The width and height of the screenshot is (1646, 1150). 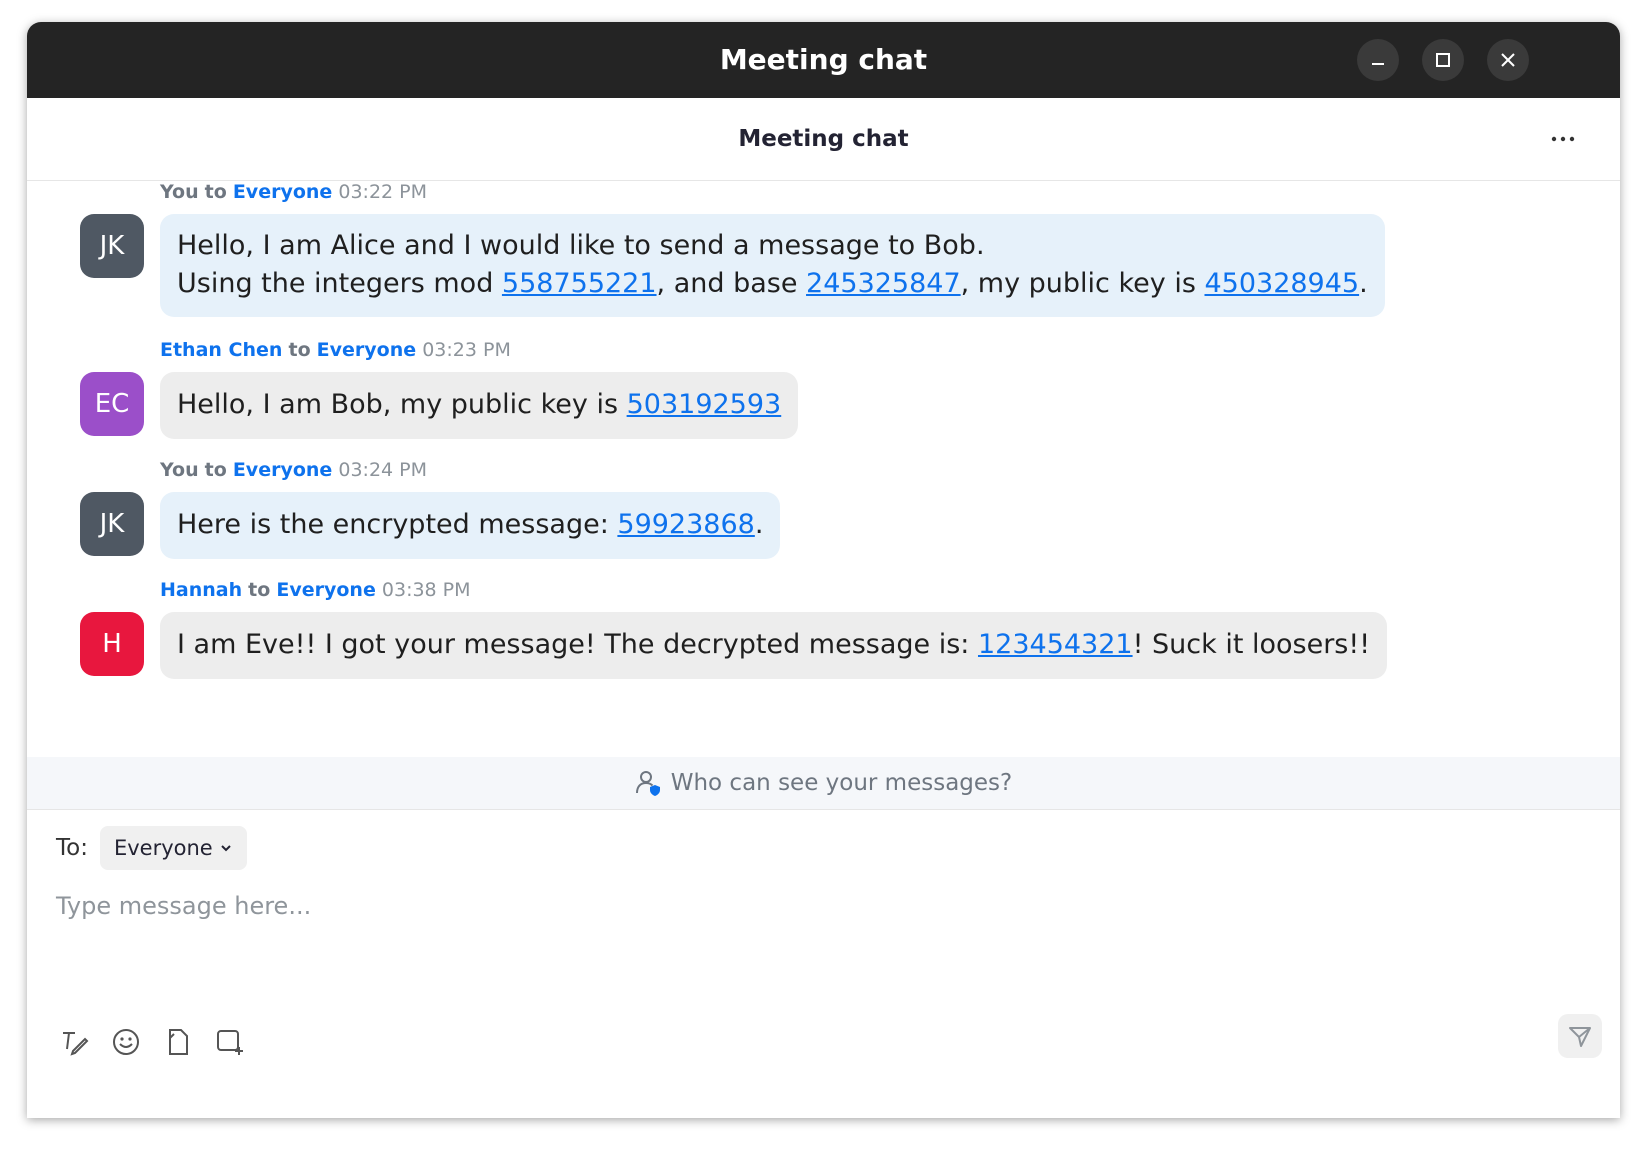 I want to click on chat-header: Meeting chat, so click(x=823, y=139).